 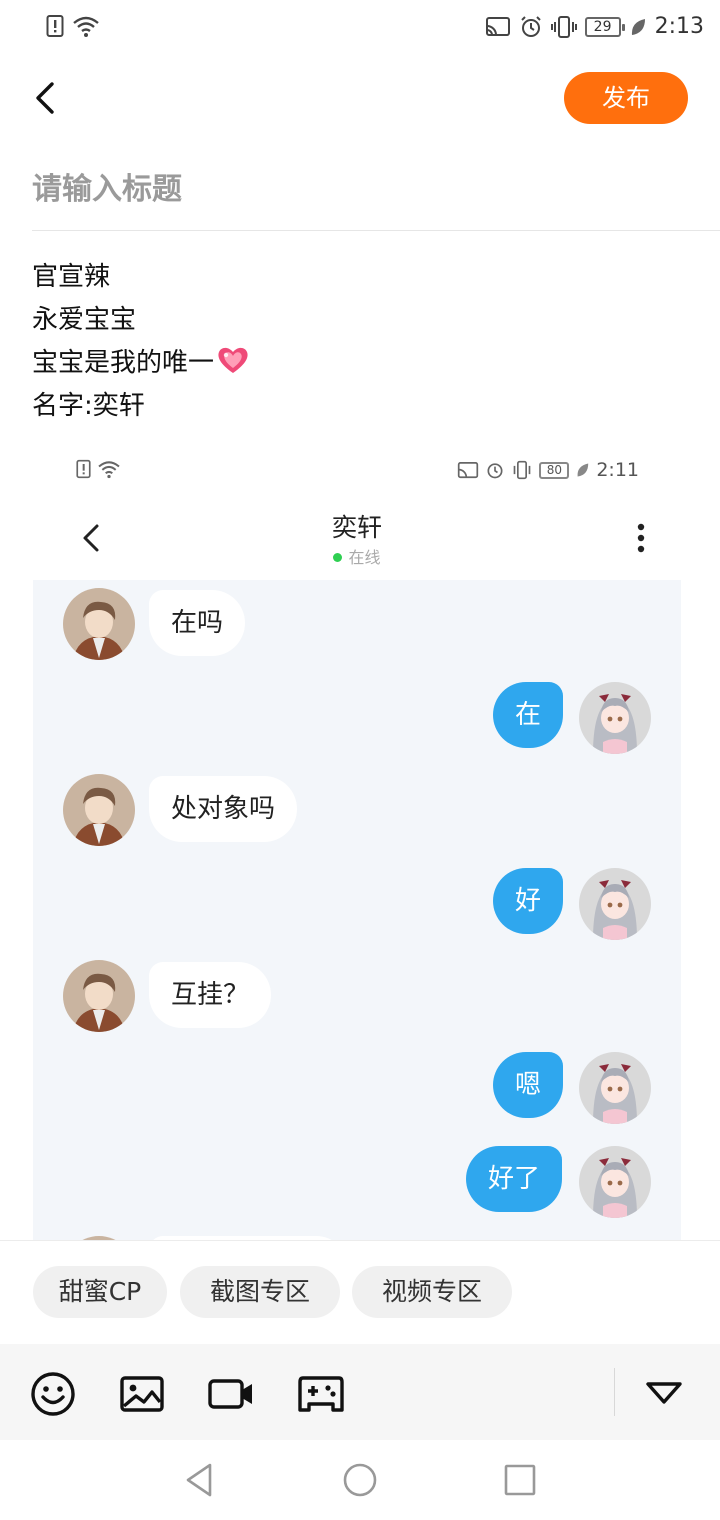 I want to click on collapse-button, so click(x=664, y=1394).